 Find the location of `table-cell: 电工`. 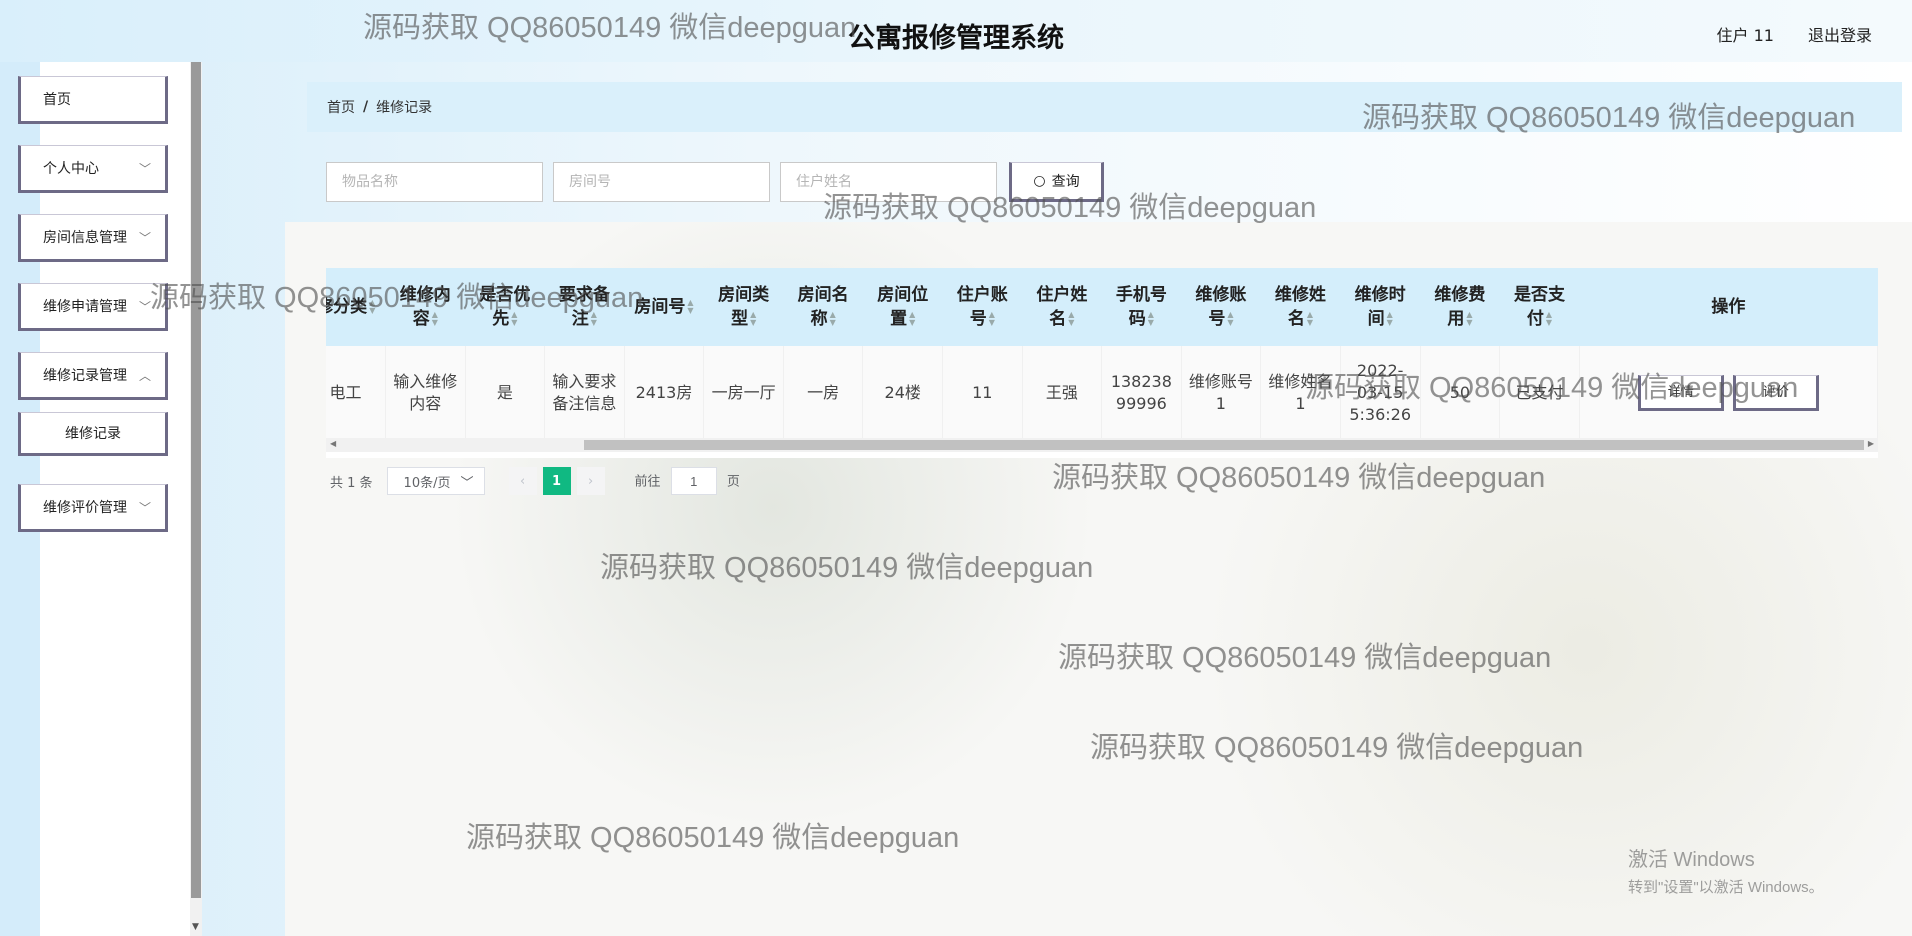

table-cell: 电工 is located at coordinates (356, 393).